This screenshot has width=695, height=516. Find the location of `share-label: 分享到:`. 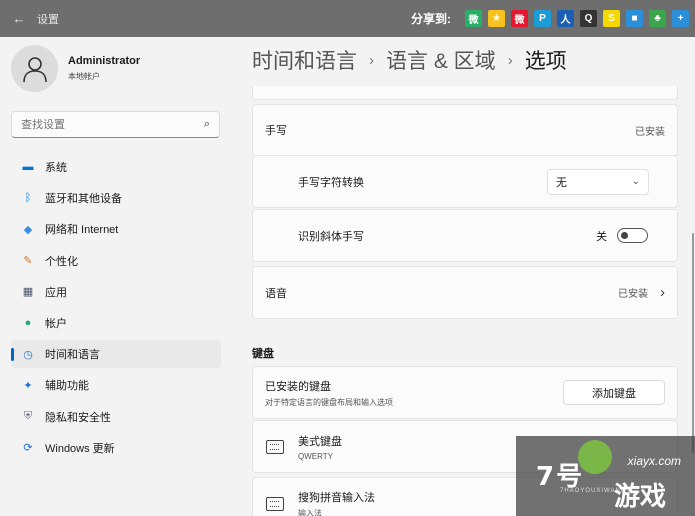

share-label: 分享到: is located at coordinates (431, 19).